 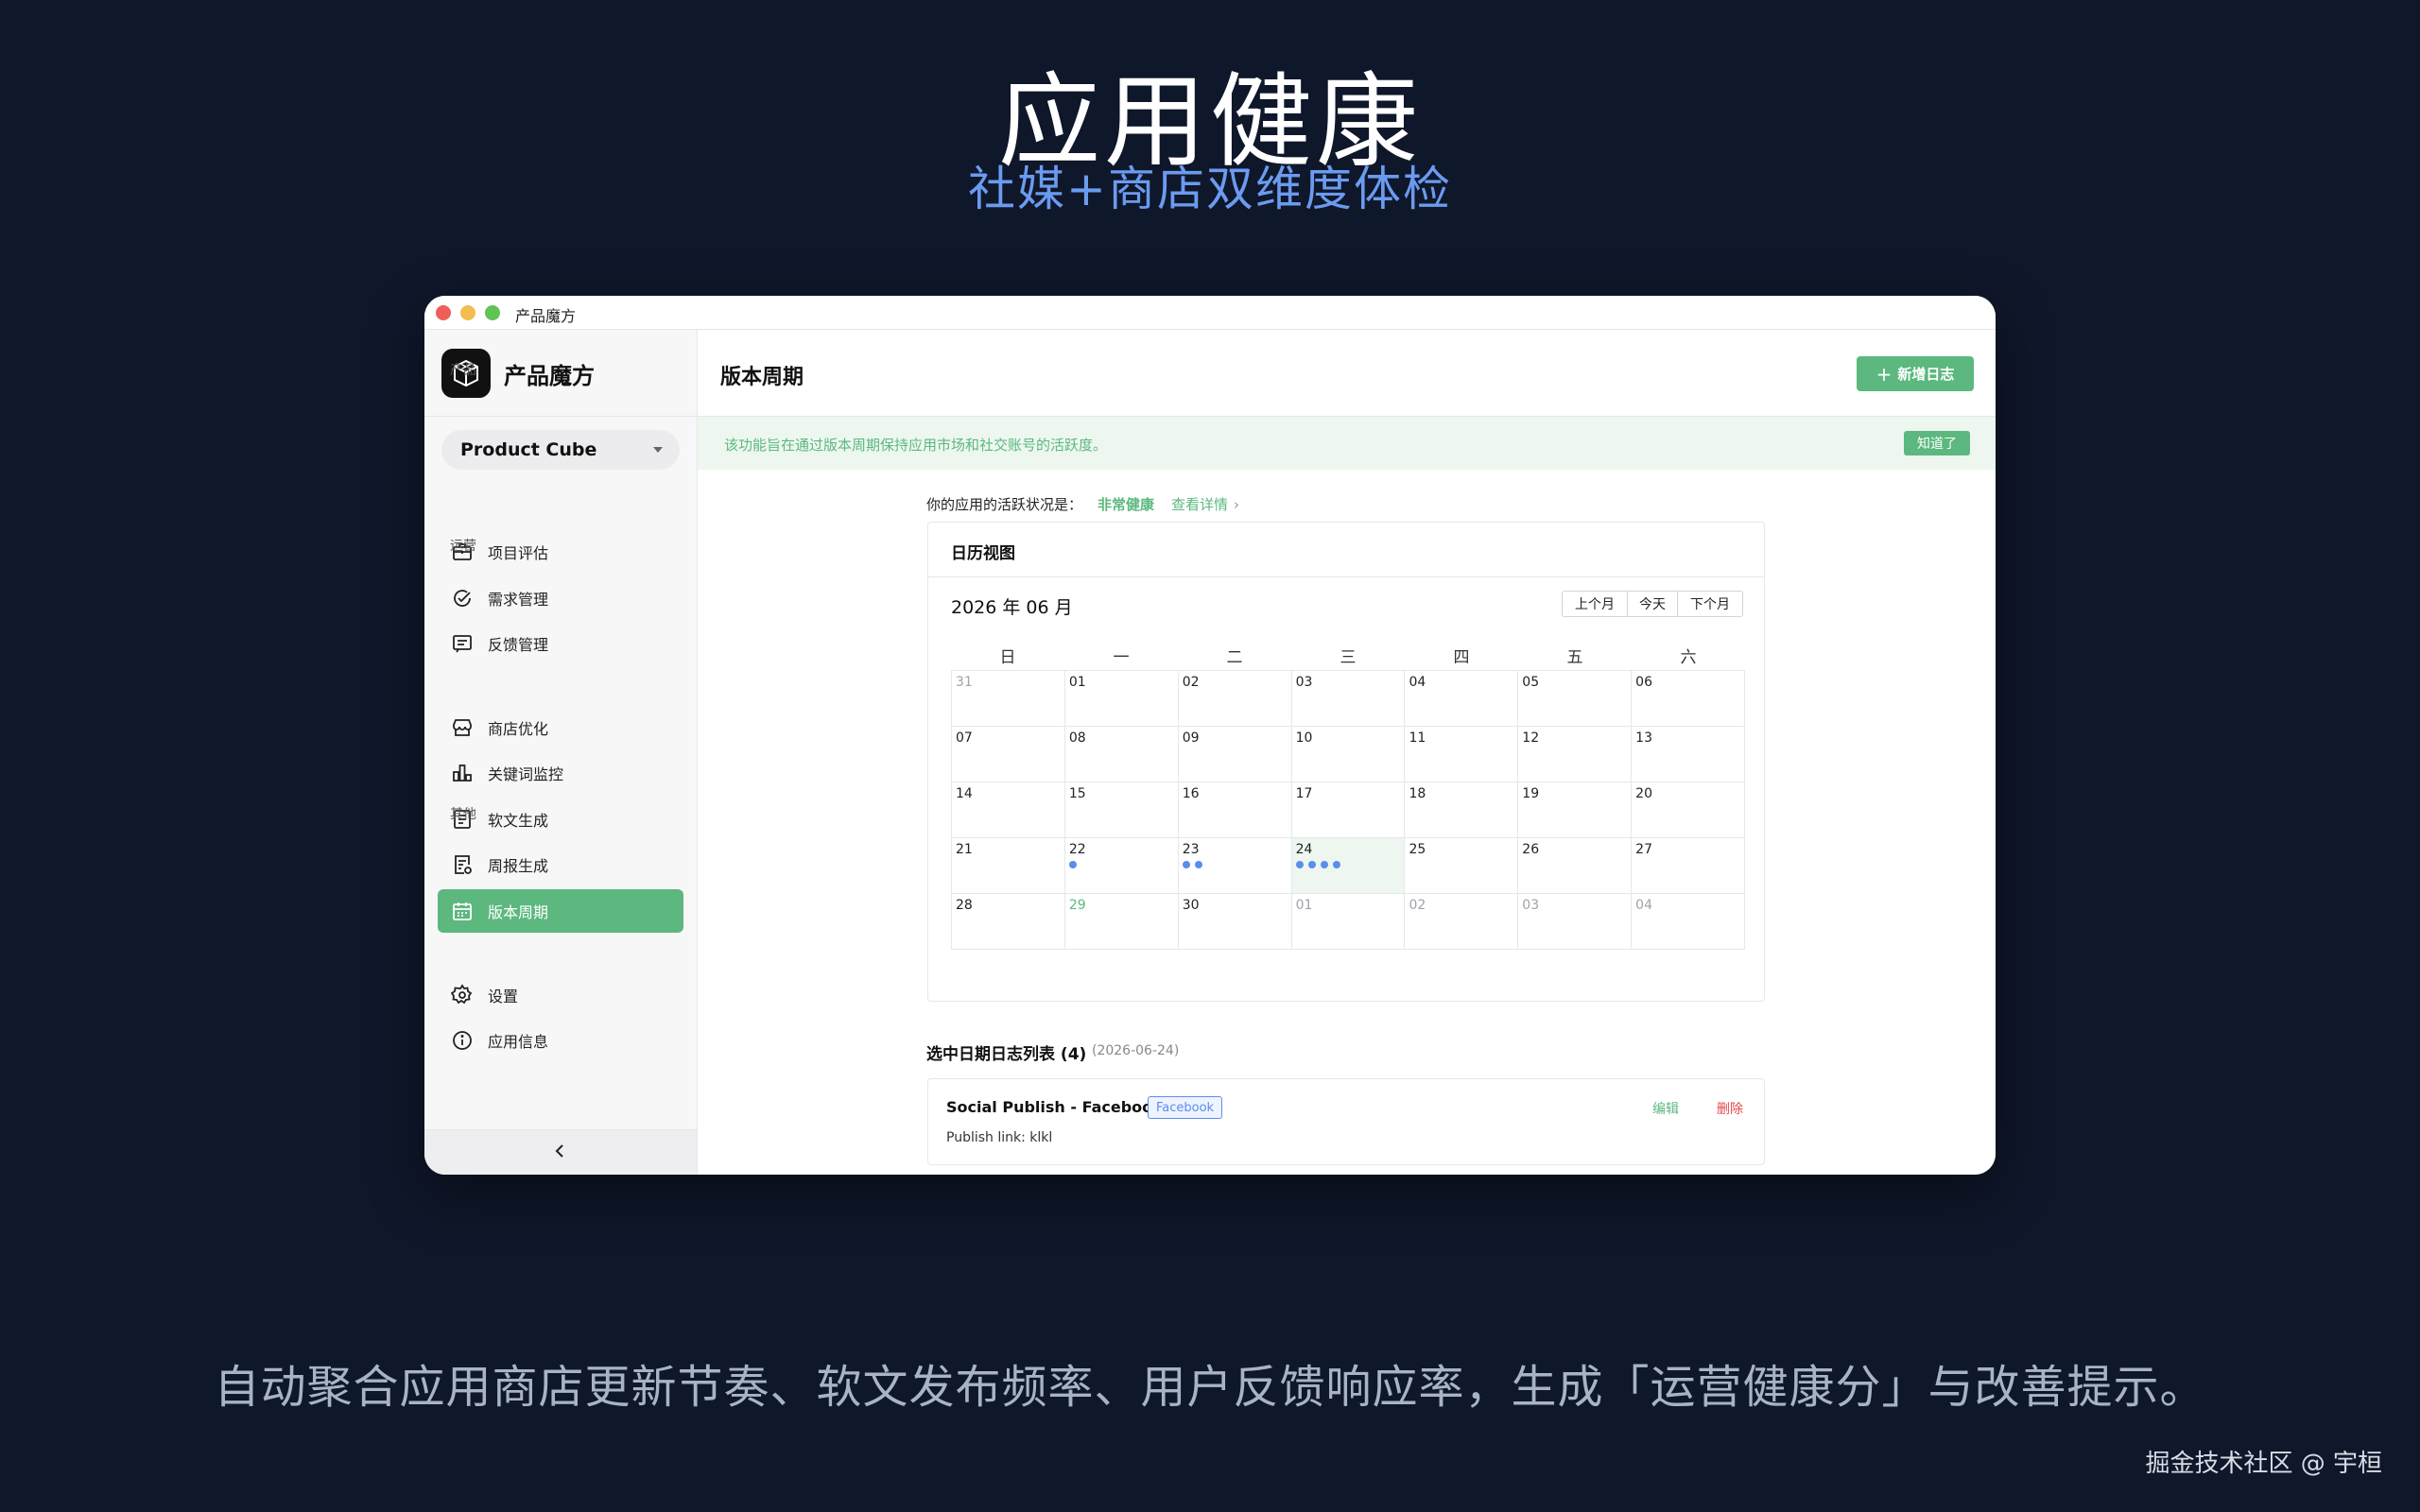 I want to click on edit-log-button: 编辑, so click(x=1665, y=1108).